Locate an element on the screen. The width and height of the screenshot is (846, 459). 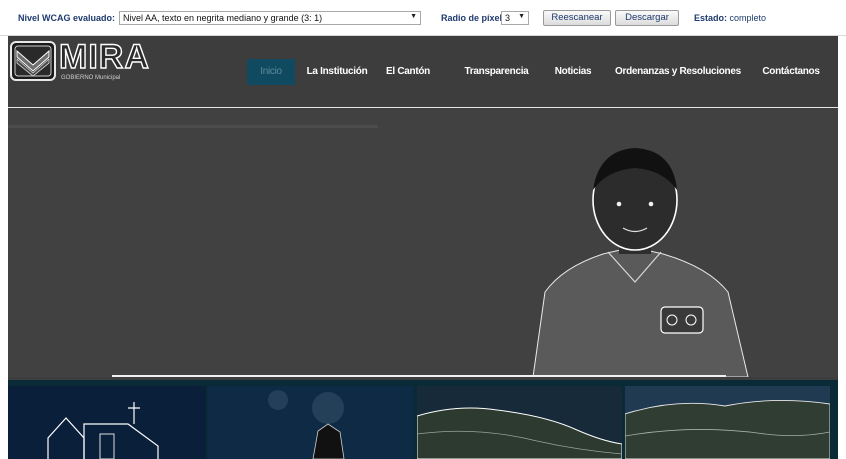
pixel-radius-value: 3 is located at coordinates (508, 18).